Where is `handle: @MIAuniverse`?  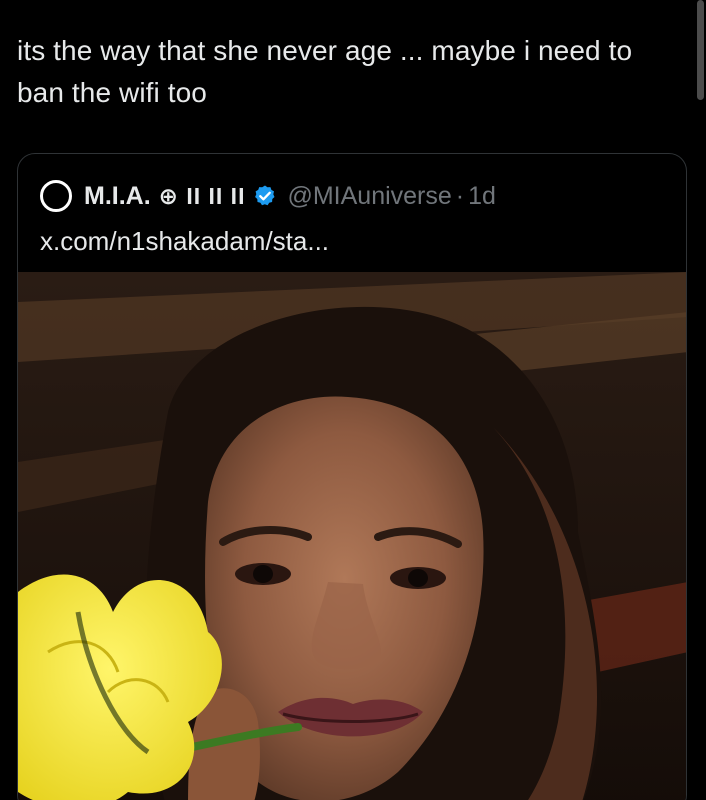 handle: @MIAuniverse is located at coordinates (369, 196).